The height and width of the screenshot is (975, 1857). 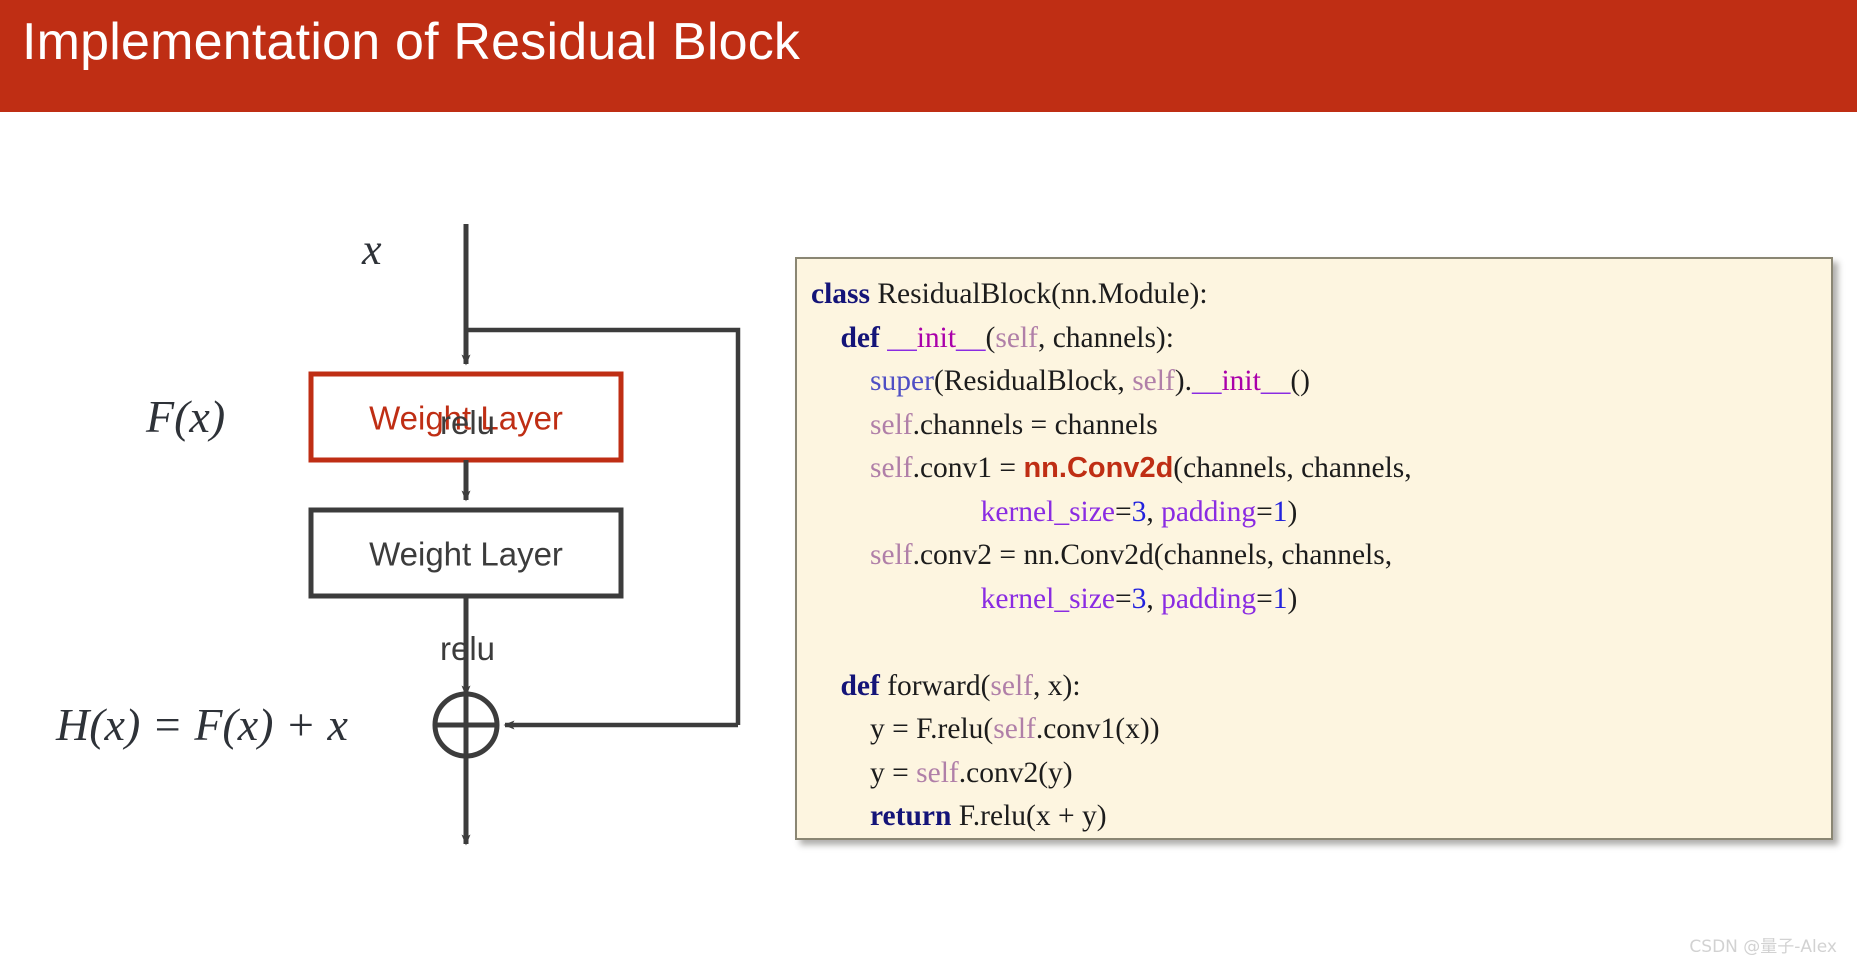 What do you see at coordinates (371, 249) in the screenshot?
I see `input-label-x: x` at bounding box center [371, 249].